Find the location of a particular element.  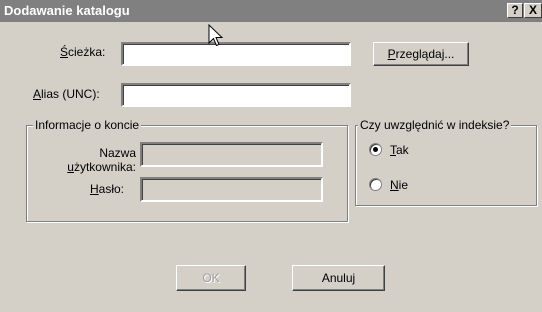

help-button: ? is located at coordinates (515, 10).